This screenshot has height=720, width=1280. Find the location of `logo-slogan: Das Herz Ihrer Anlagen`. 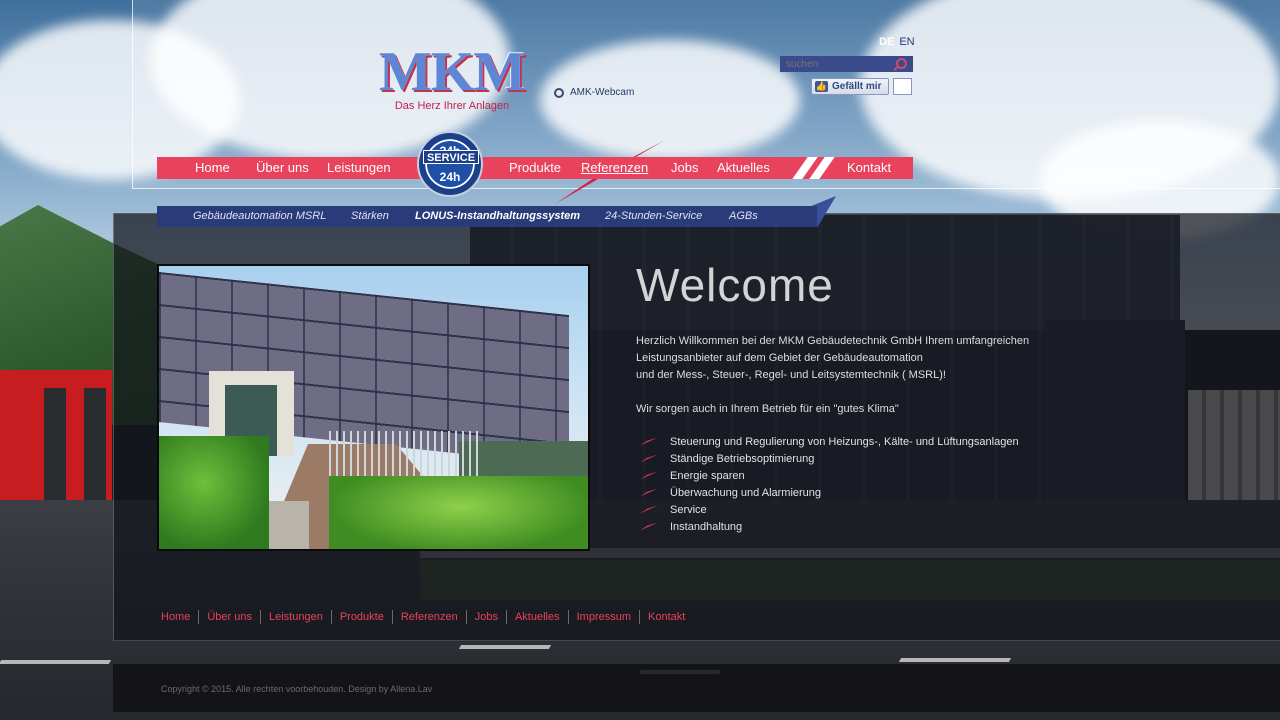

logo-slogan: Das Herz Ihrer Anlagen is located at coordinates (452, 106).